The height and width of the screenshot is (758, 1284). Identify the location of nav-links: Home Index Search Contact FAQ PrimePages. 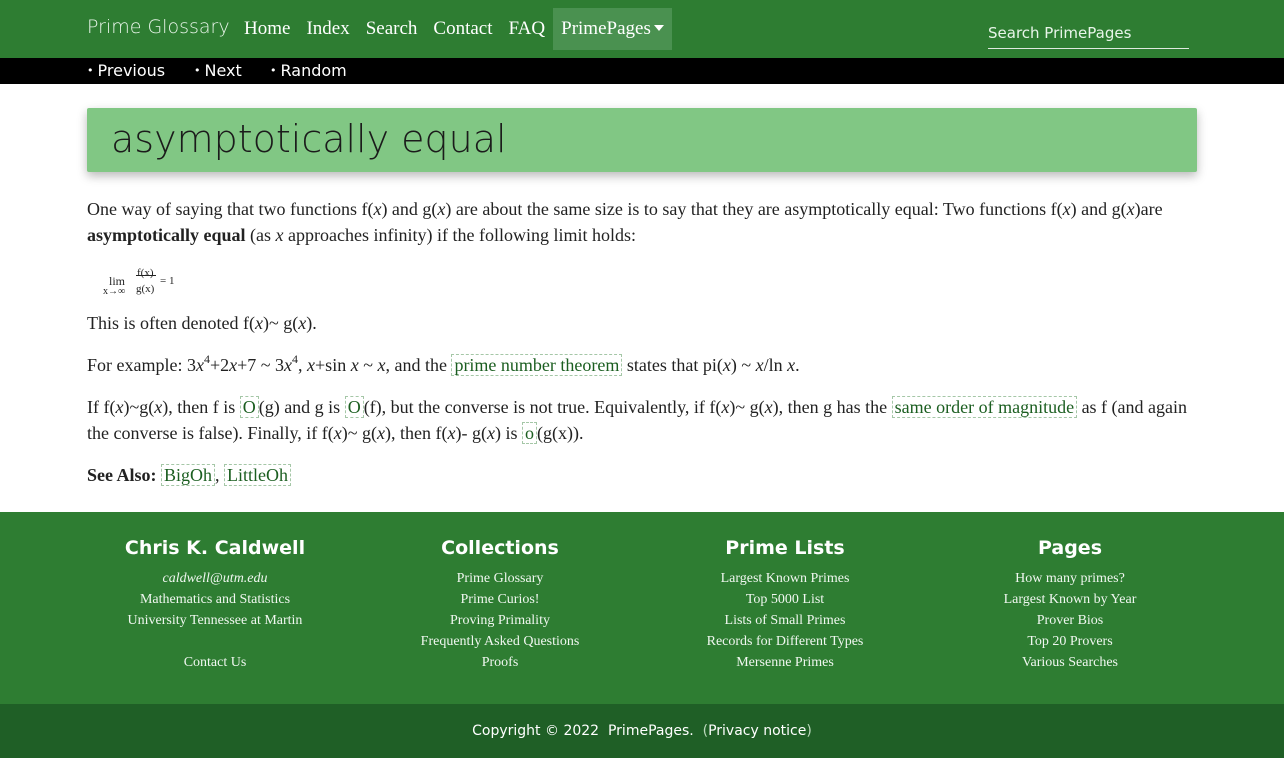
(454, 29).